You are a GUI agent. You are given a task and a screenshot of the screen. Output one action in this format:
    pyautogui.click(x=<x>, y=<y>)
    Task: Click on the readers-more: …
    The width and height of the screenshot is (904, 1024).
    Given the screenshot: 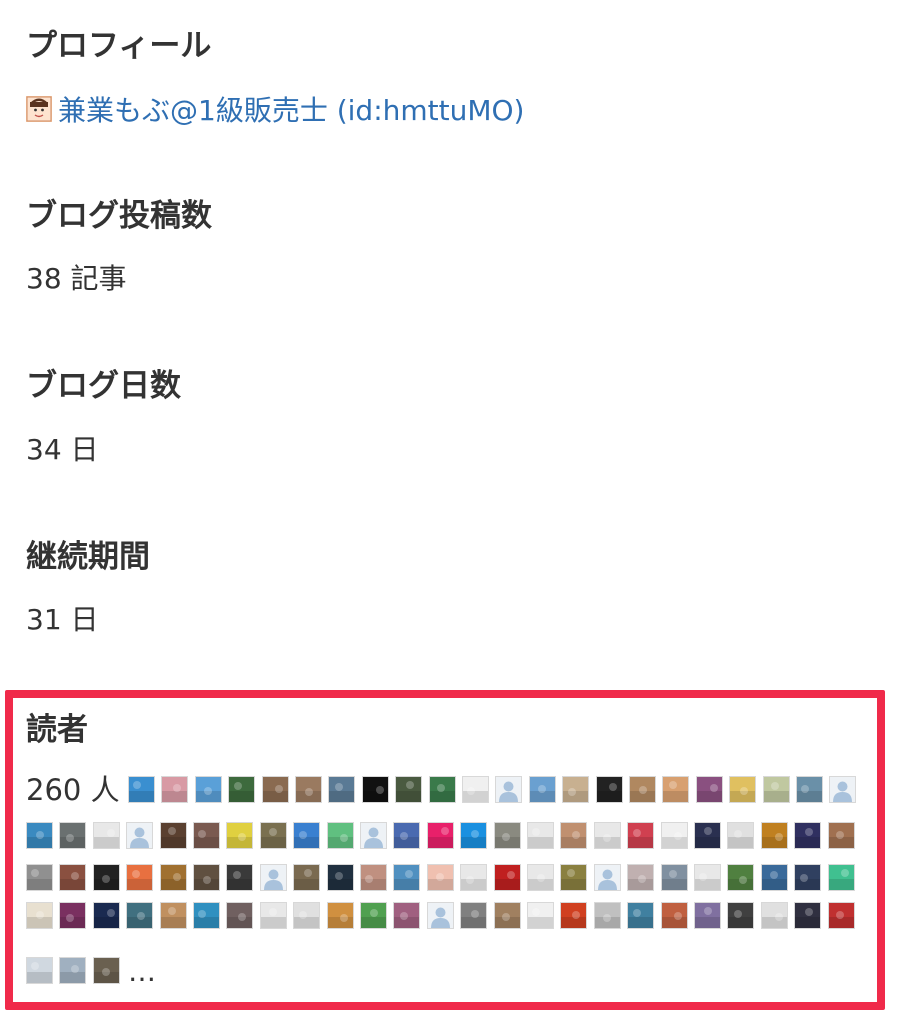 What is the action you would take?
    pyautogui.click(x=142, y=972)
    